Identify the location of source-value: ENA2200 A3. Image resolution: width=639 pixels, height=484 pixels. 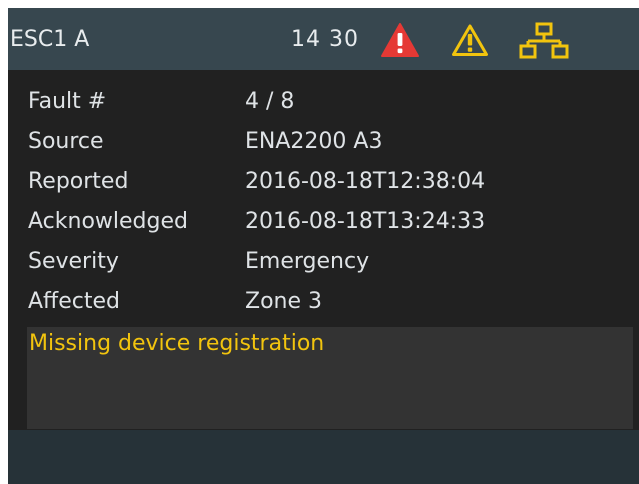
(314, 141).